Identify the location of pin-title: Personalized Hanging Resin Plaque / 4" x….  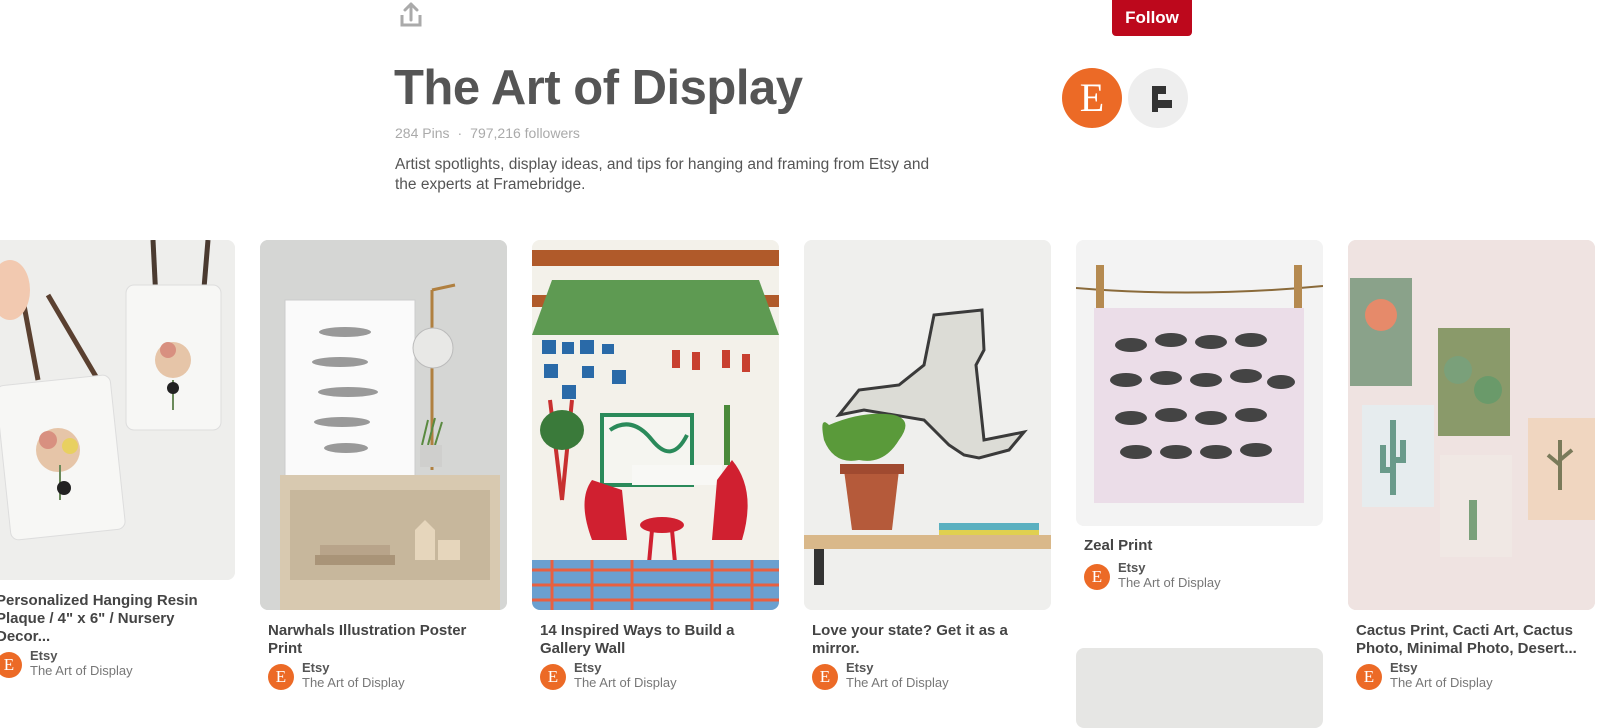
(115, 619).